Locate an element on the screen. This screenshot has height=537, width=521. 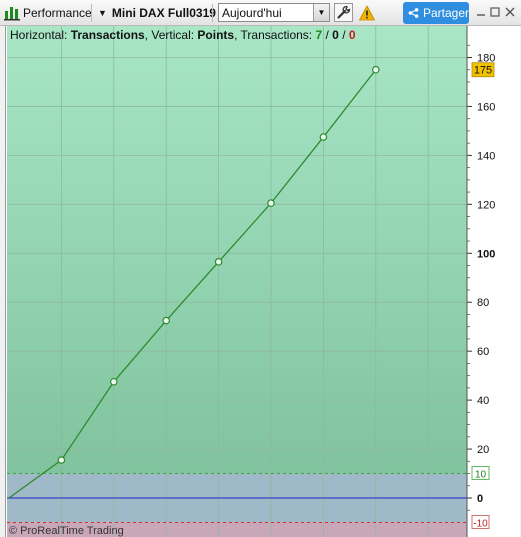
y-tick-label: 20 is located at coordinates (483, 450).